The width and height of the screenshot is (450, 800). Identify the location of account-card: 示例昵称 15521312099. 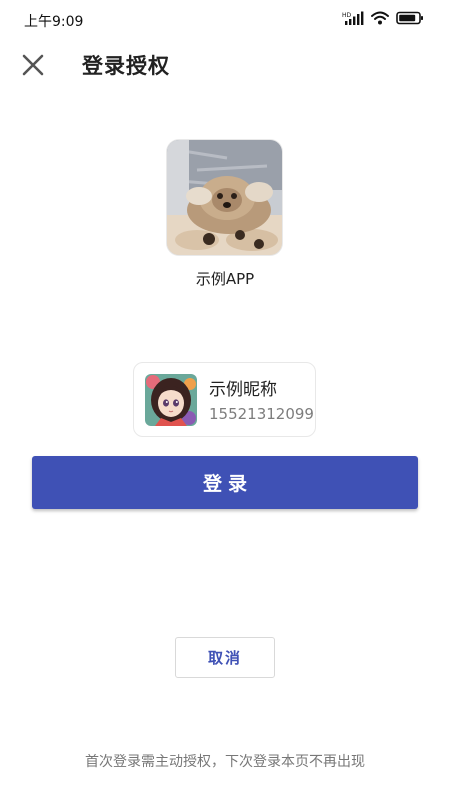
(224, 399).